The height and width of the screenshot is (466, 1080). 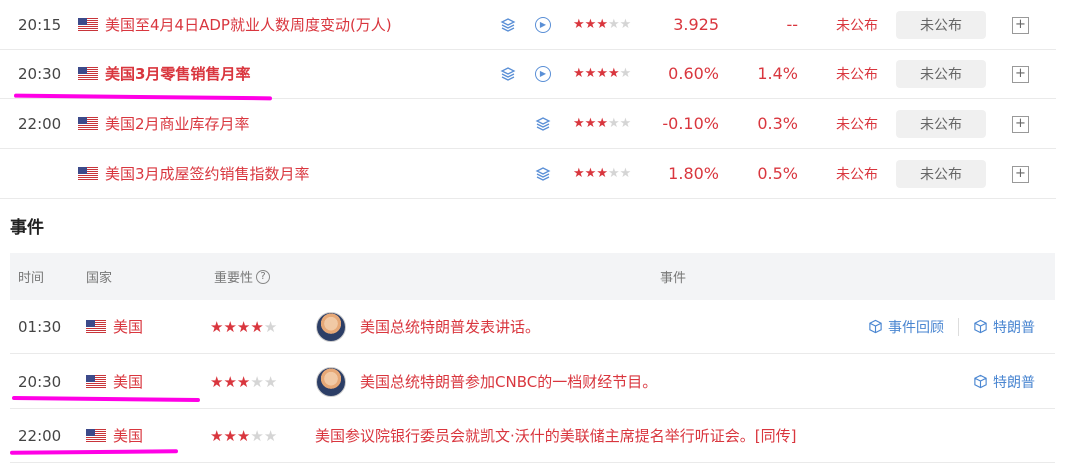 I want to click on event-country: 美国, so click(x=114, y=435).